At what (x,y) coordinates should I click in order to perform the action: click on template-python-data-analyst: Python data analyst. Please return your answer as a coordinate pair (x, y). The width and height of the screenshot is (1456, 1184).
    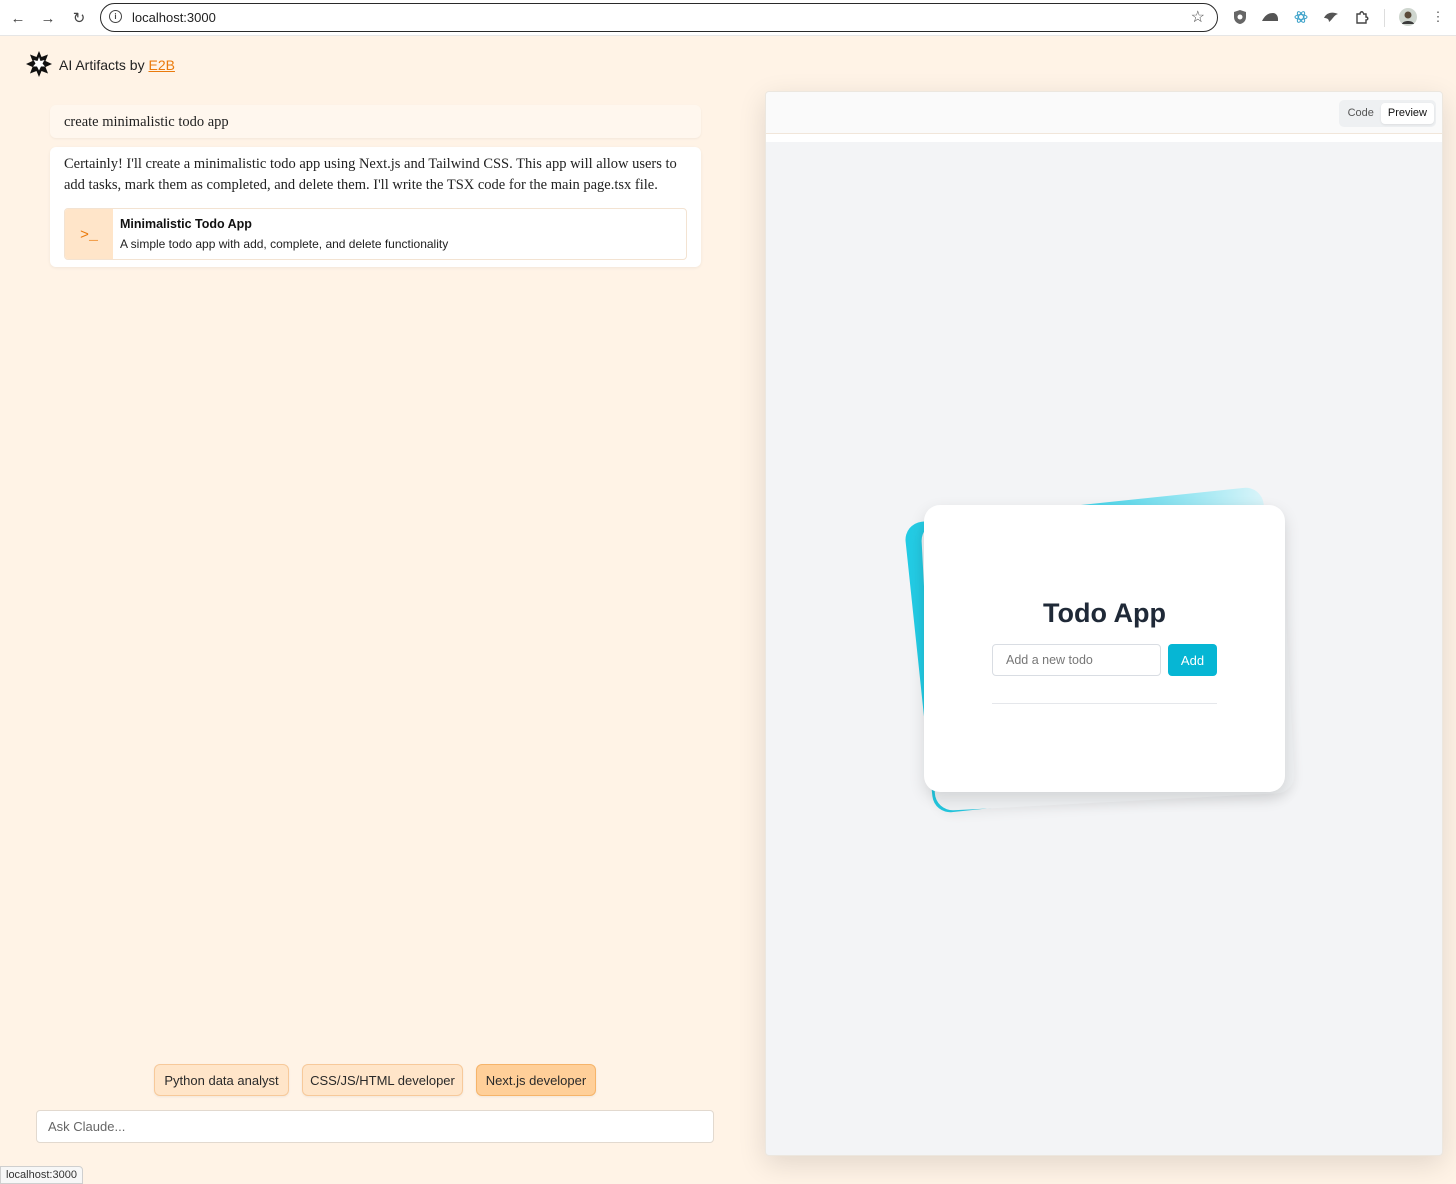
    Looking at the image, I should click on (221, 1080).